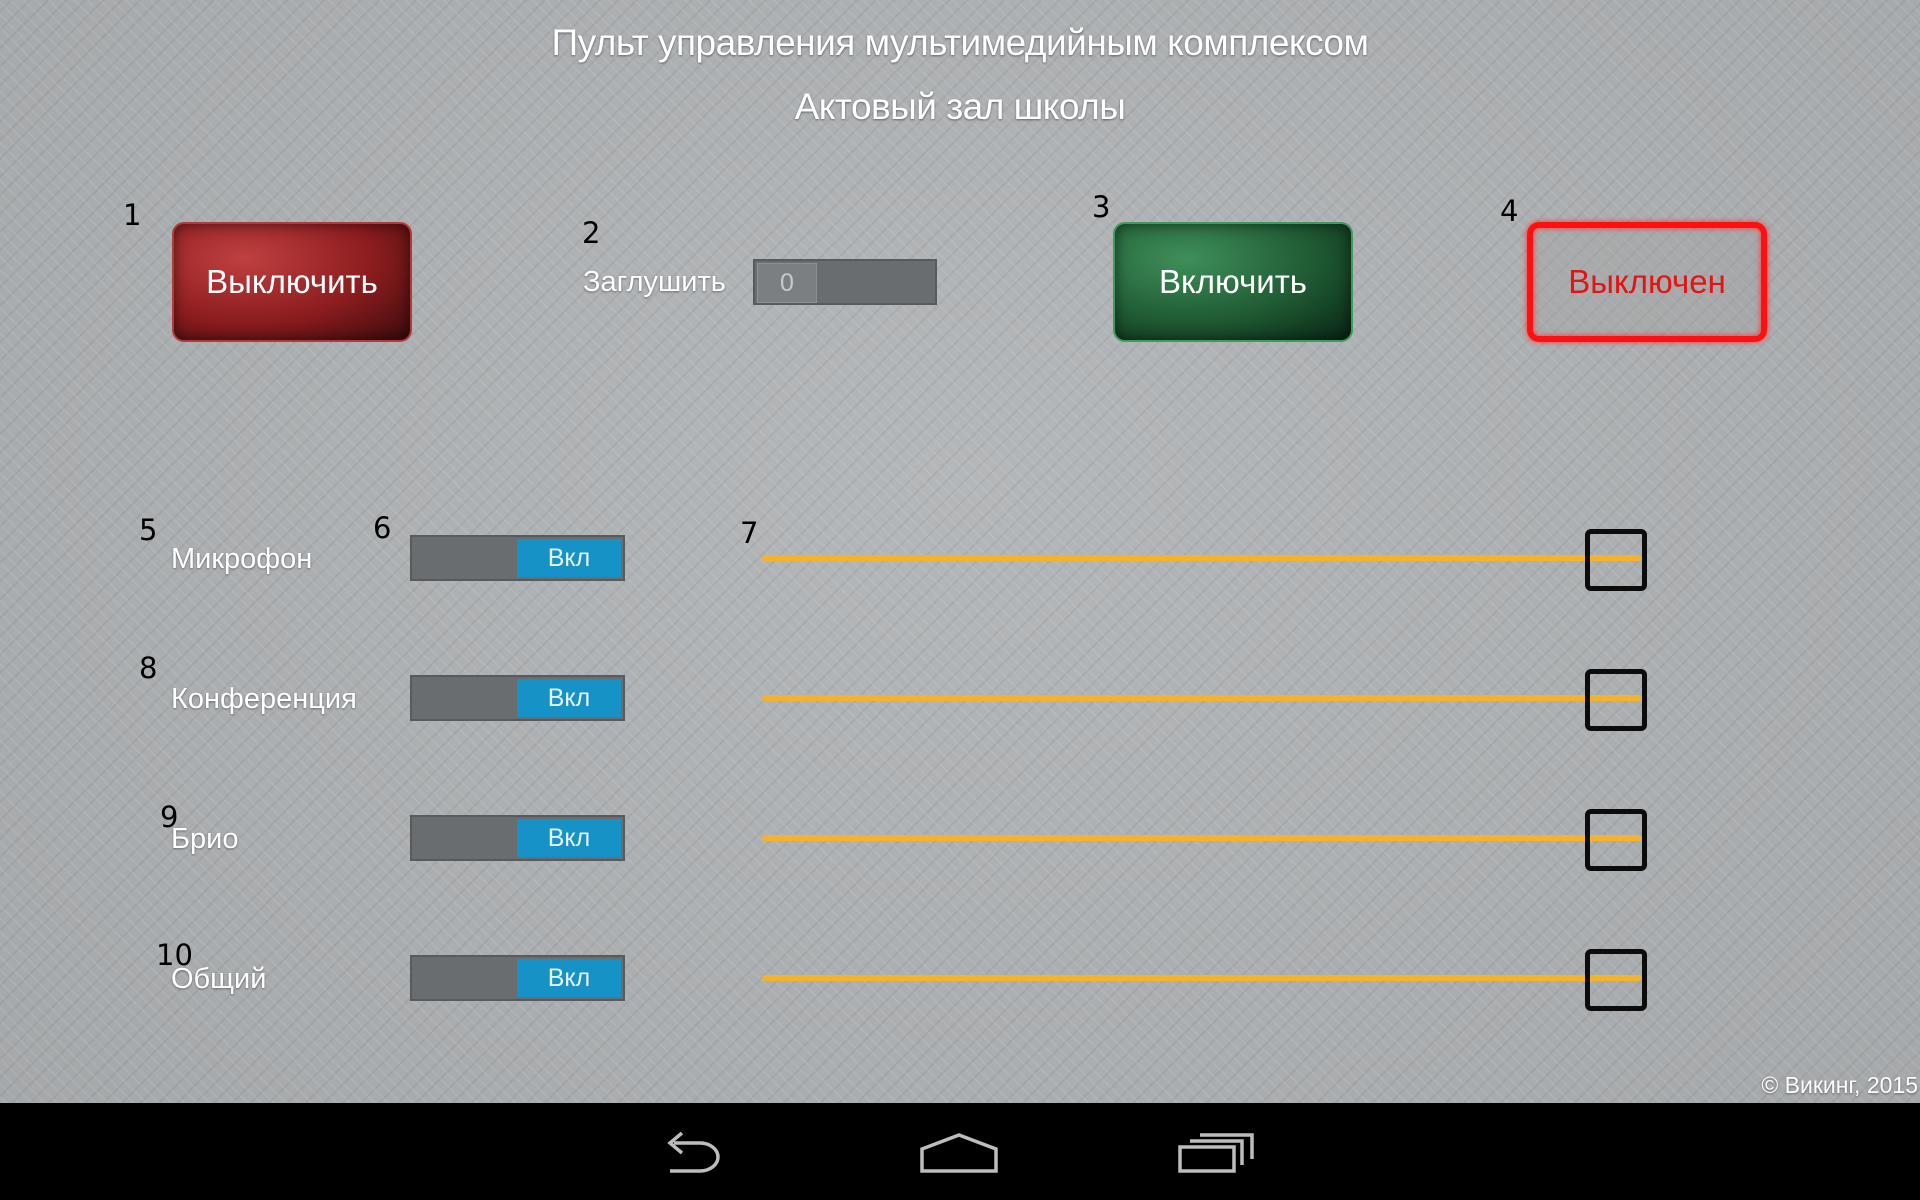  What do you see at coordinates (382, 528) in the screenshot?
I see `marker-6: 6` at bounding box center [382, 528].